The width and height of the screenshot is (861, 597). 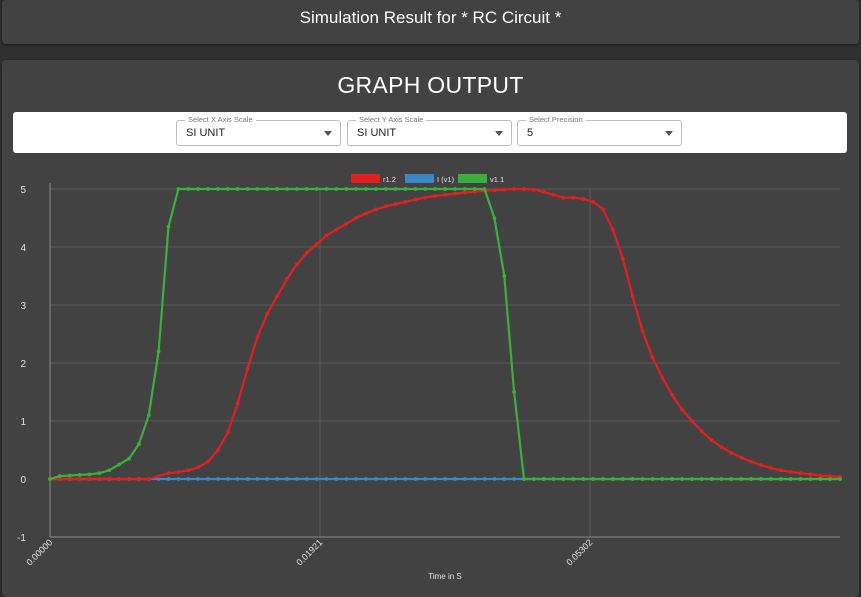 What do you see at coordinates (309, 552) in the screenshot?
I see `x-tick-label: 0.01921` at bounding box center [309, 552].